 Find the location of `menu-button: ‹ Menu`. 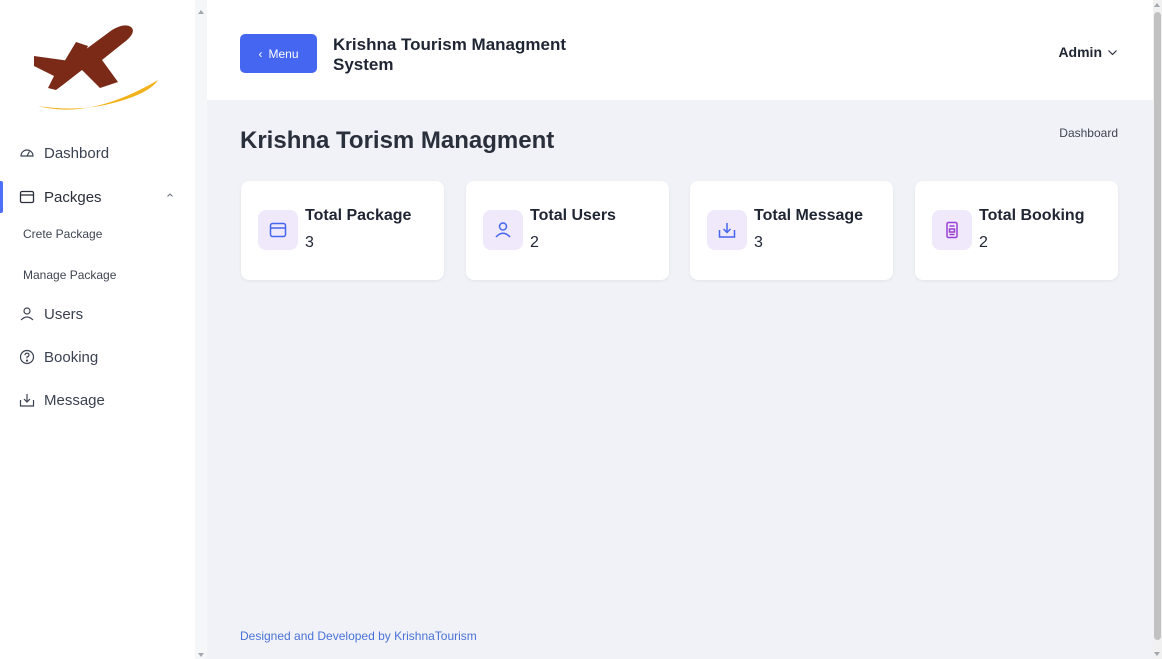

menu-button: ‹ Menu is located at coordinates (278, 53).